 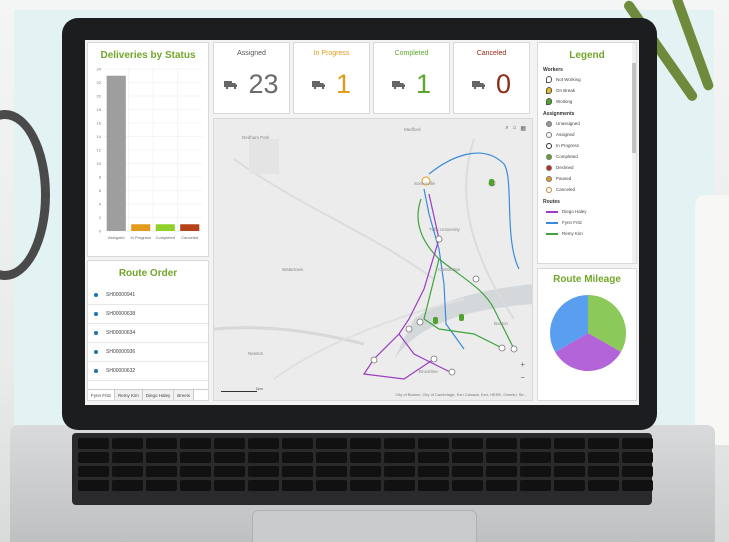 I want to click on y-tick-label: 22, so click(x=99, y=82).